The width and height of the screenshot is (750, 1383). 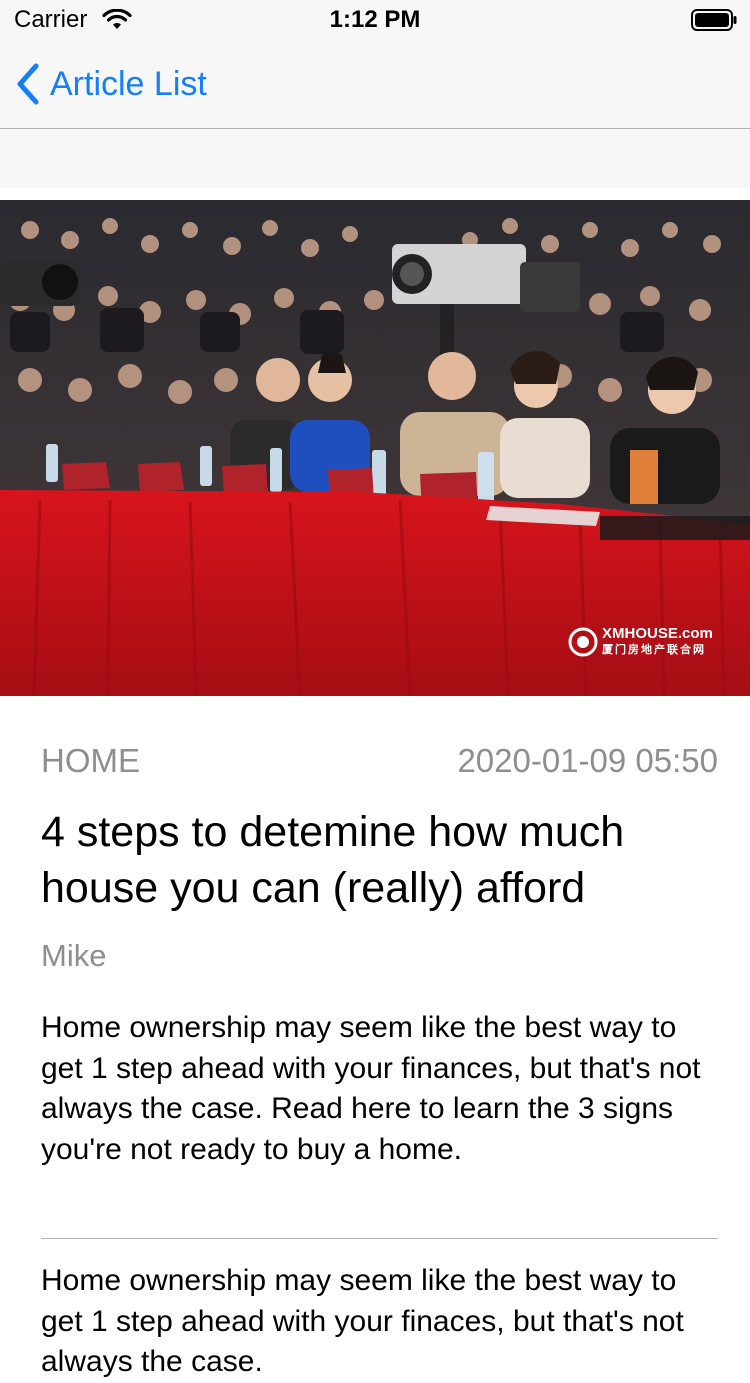 I want to click on clock: 1:12 PM, so click(x=375, y=19).